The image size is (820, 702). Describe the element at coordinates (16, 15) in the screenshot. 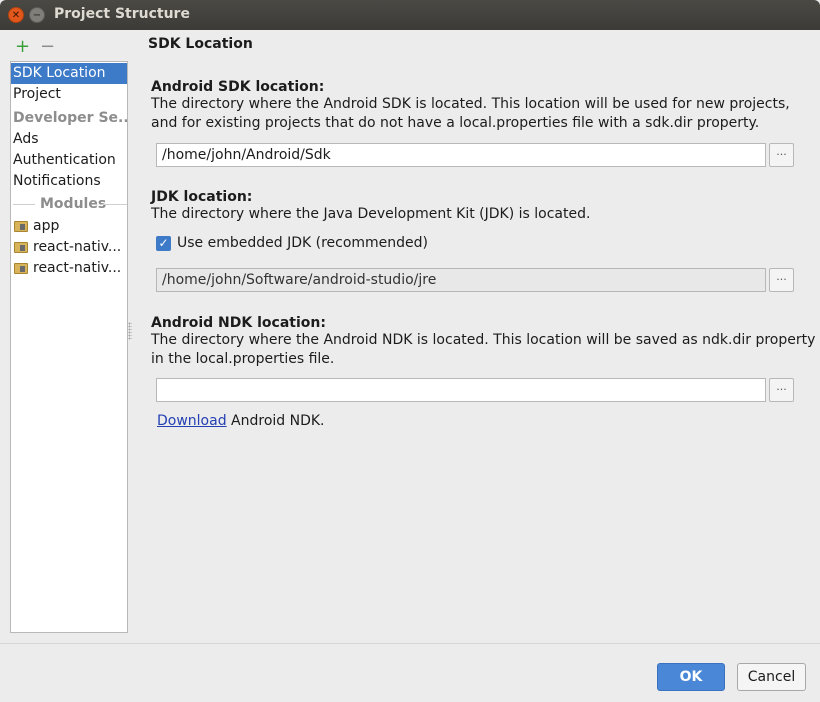

I see `window-close-button: ✕` at that location.